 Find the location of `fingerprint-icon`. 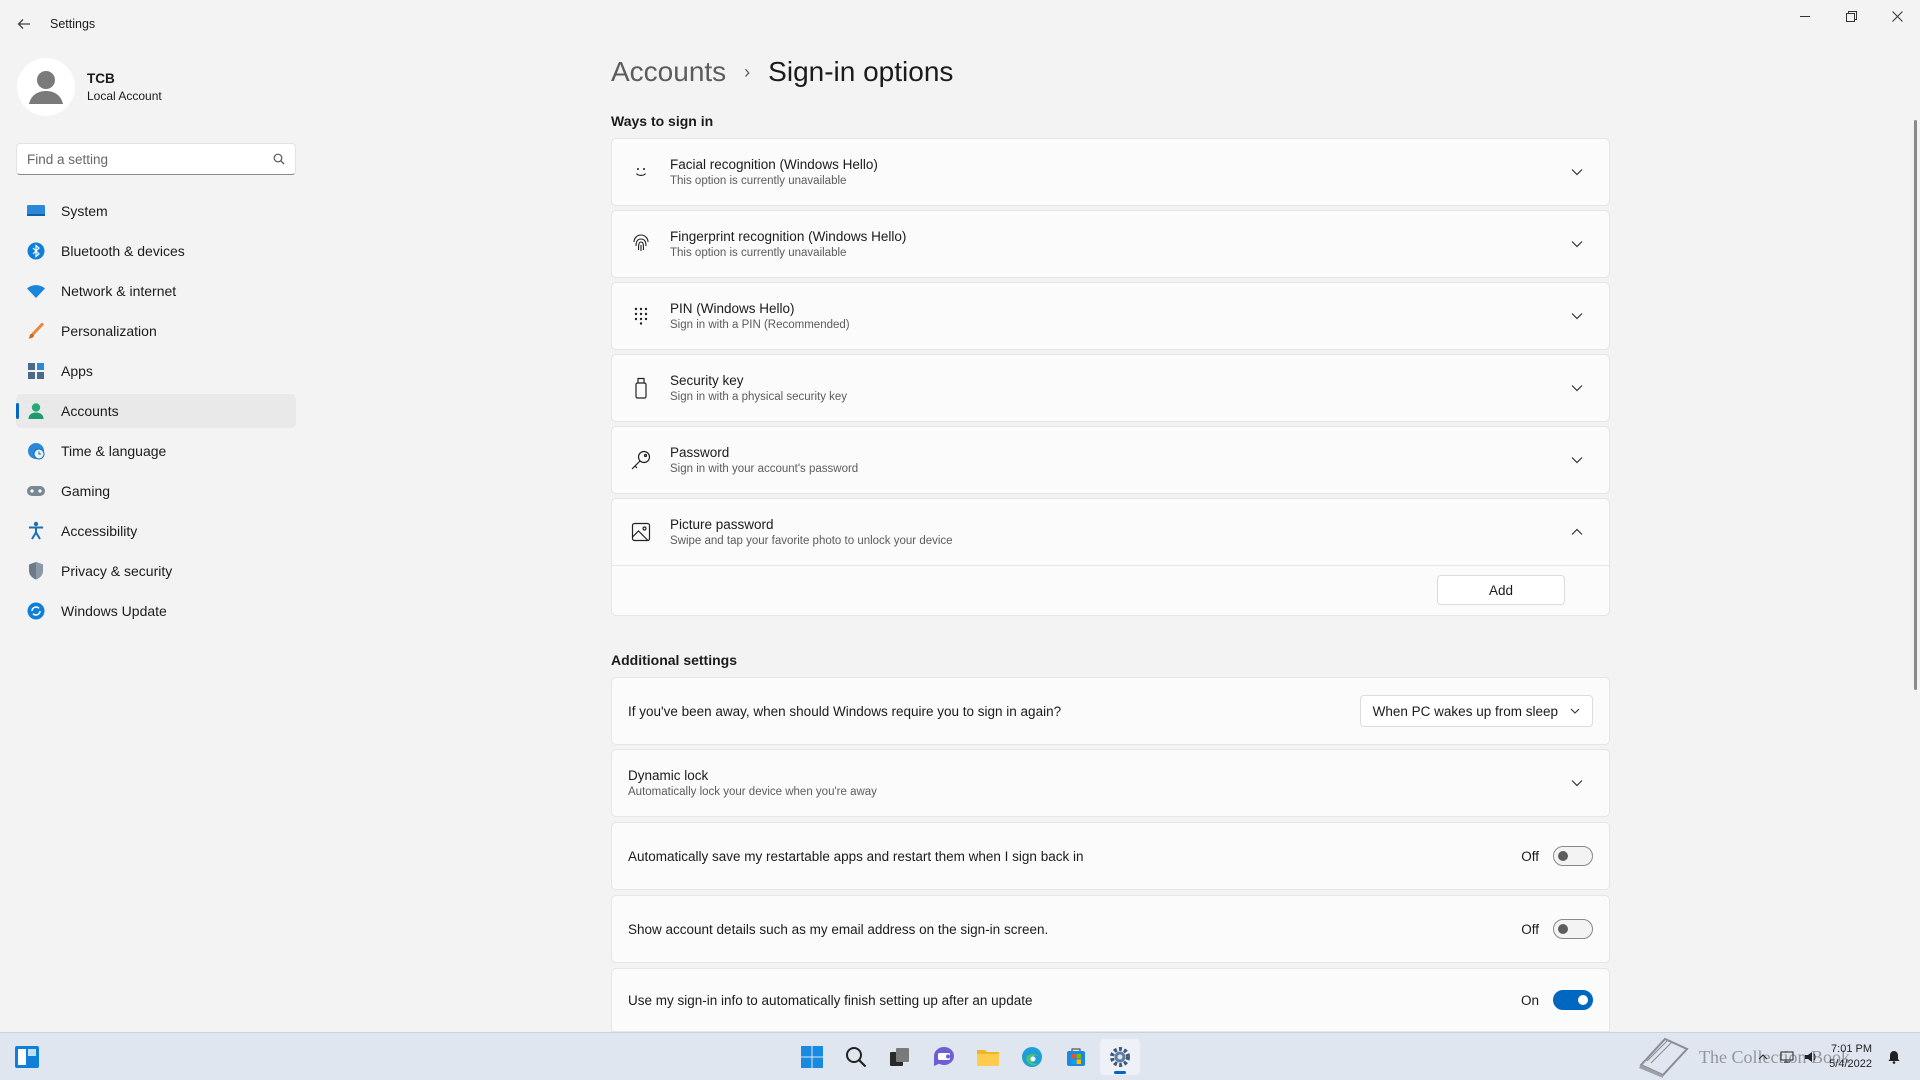

fingerprint-icon is located at coordinates (641, 244).